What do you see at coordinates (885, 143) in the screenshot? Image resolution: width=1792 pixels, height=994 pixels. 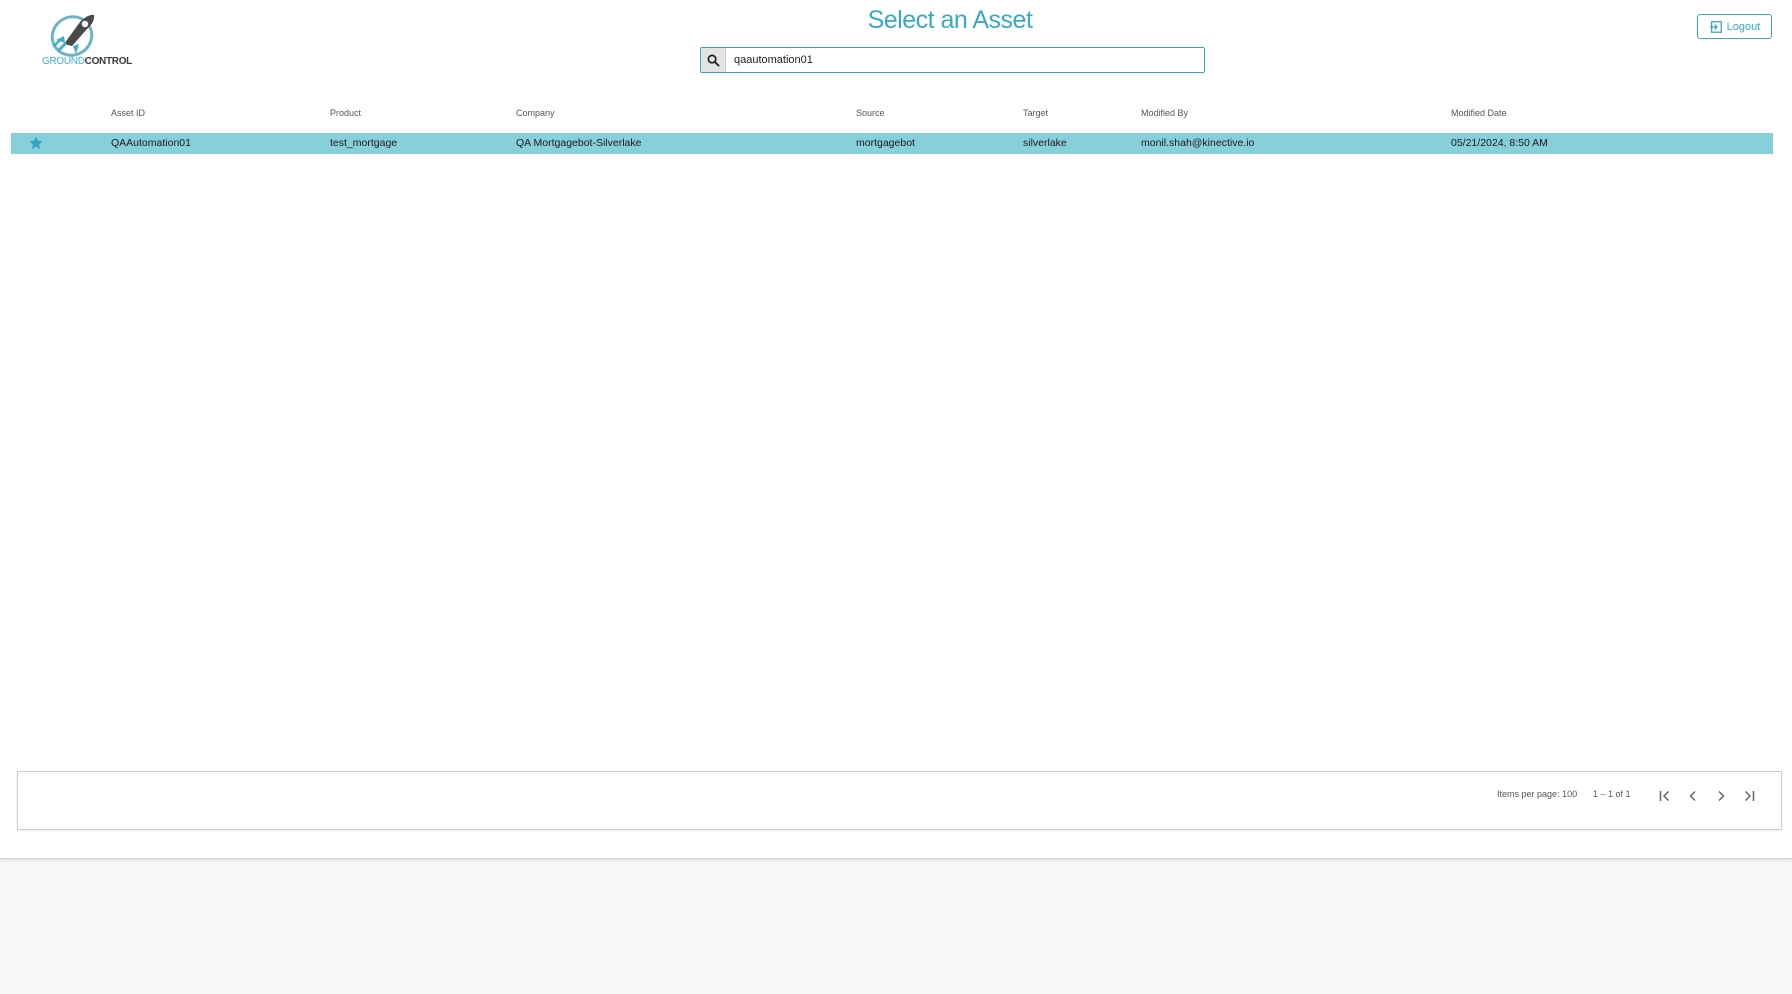 I see `cell-source: mortgagebot` at bounding box center [885, 143].